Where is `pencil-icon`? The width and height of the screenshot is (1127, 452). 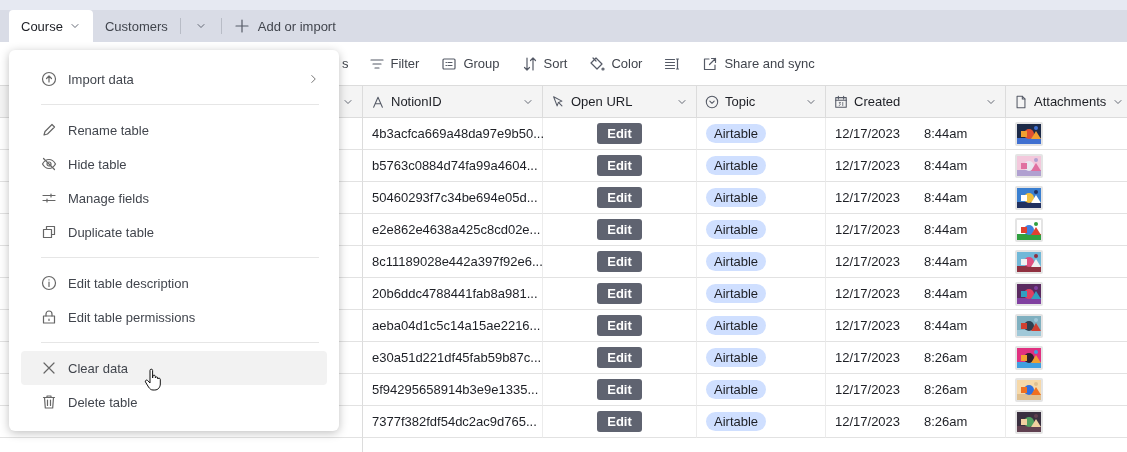
pencil-icon is located at coordinates (49, 130).